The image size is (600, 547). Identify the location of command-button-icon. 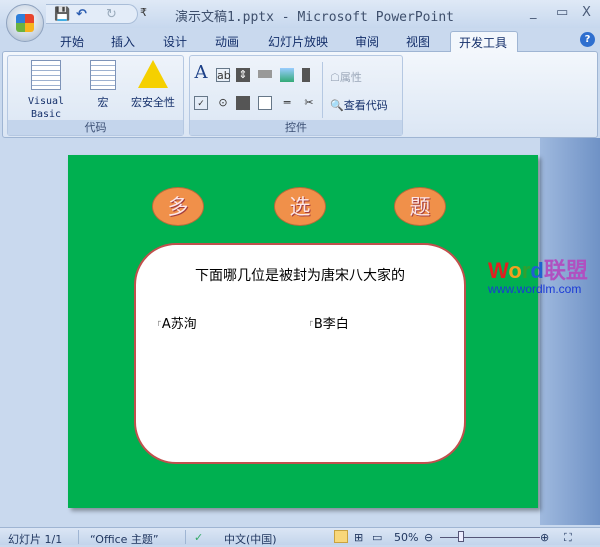
(265, 74).